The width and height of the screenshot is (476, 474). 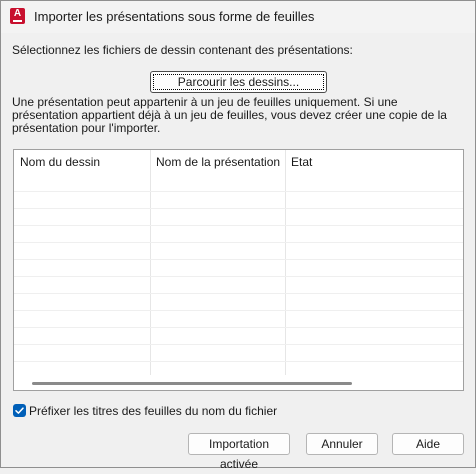 I want to click on column-header-drawing-name: Nom du dessin, so click(x=82, y=162).